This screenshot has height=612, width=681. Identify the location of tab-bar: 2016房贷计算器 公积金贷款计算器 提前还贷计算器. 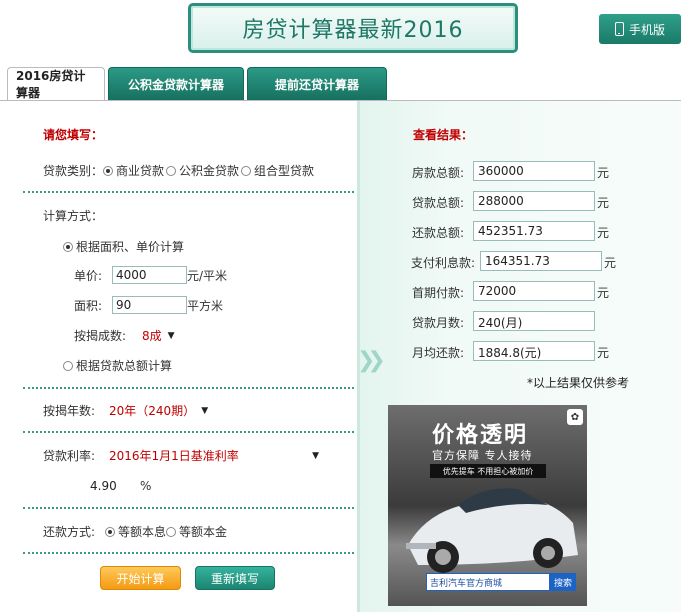
(197, 84).